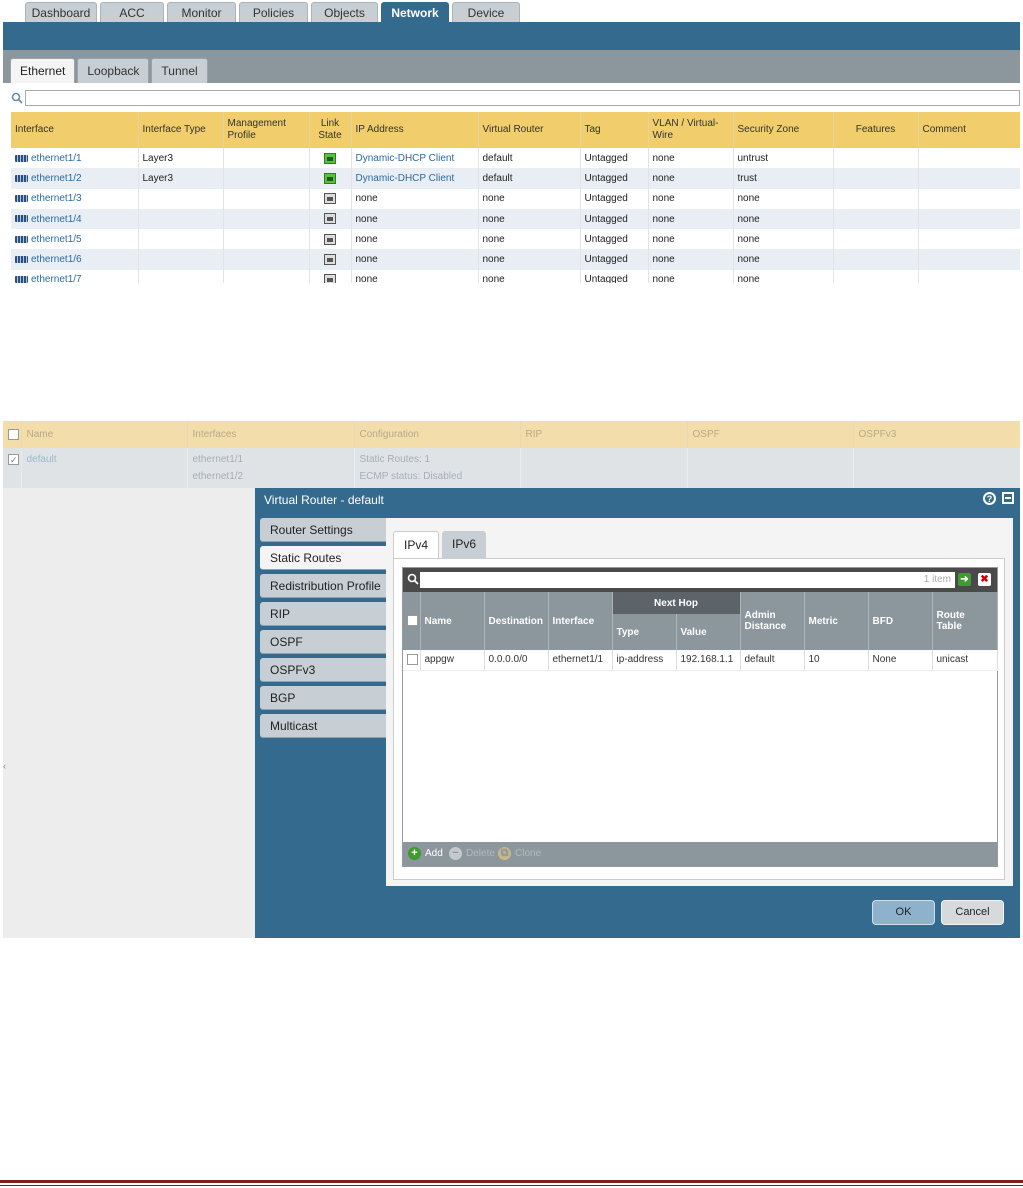 The width and height of the screenshot is (1023, 1188). I want to click on nav-ospfv3: OSPFv3, so click(323, 670).